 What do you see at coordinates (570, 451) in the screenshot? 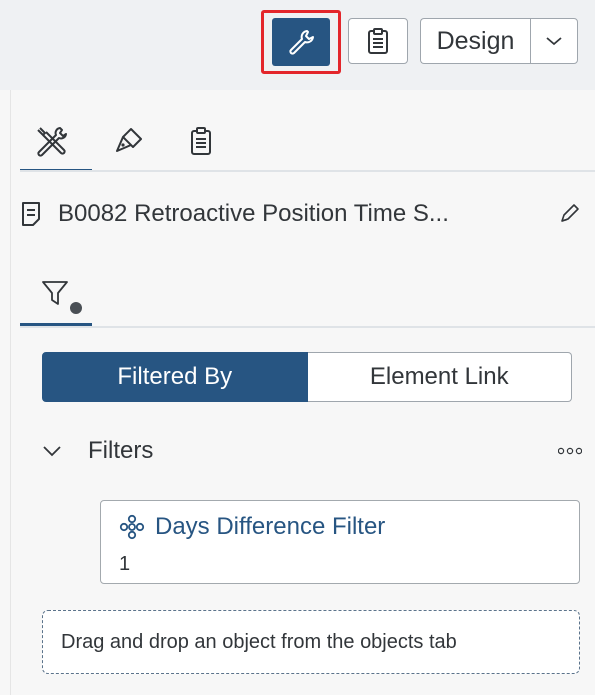
I see `more-options-icon` at bounding box center [570, 451].